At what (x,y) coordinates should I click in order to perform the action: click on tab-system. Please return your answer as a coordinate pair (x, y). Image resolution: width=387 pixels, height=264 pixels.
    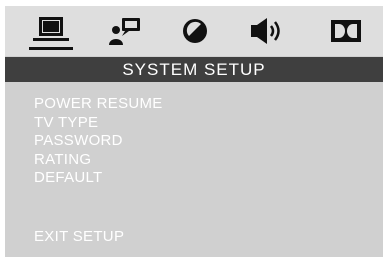
    Looking at the image, I should click on (51, 31).